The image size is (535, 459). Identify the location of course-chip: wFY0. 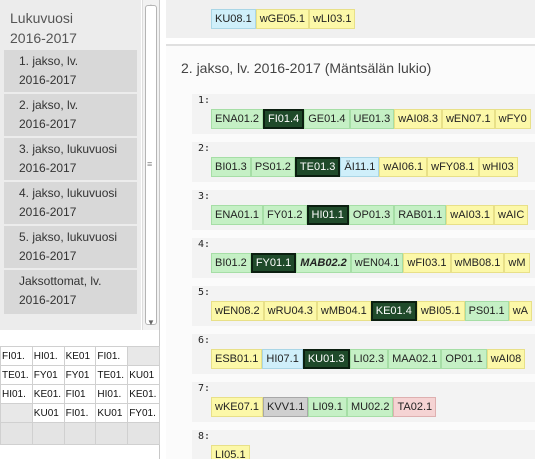
(512, 119).